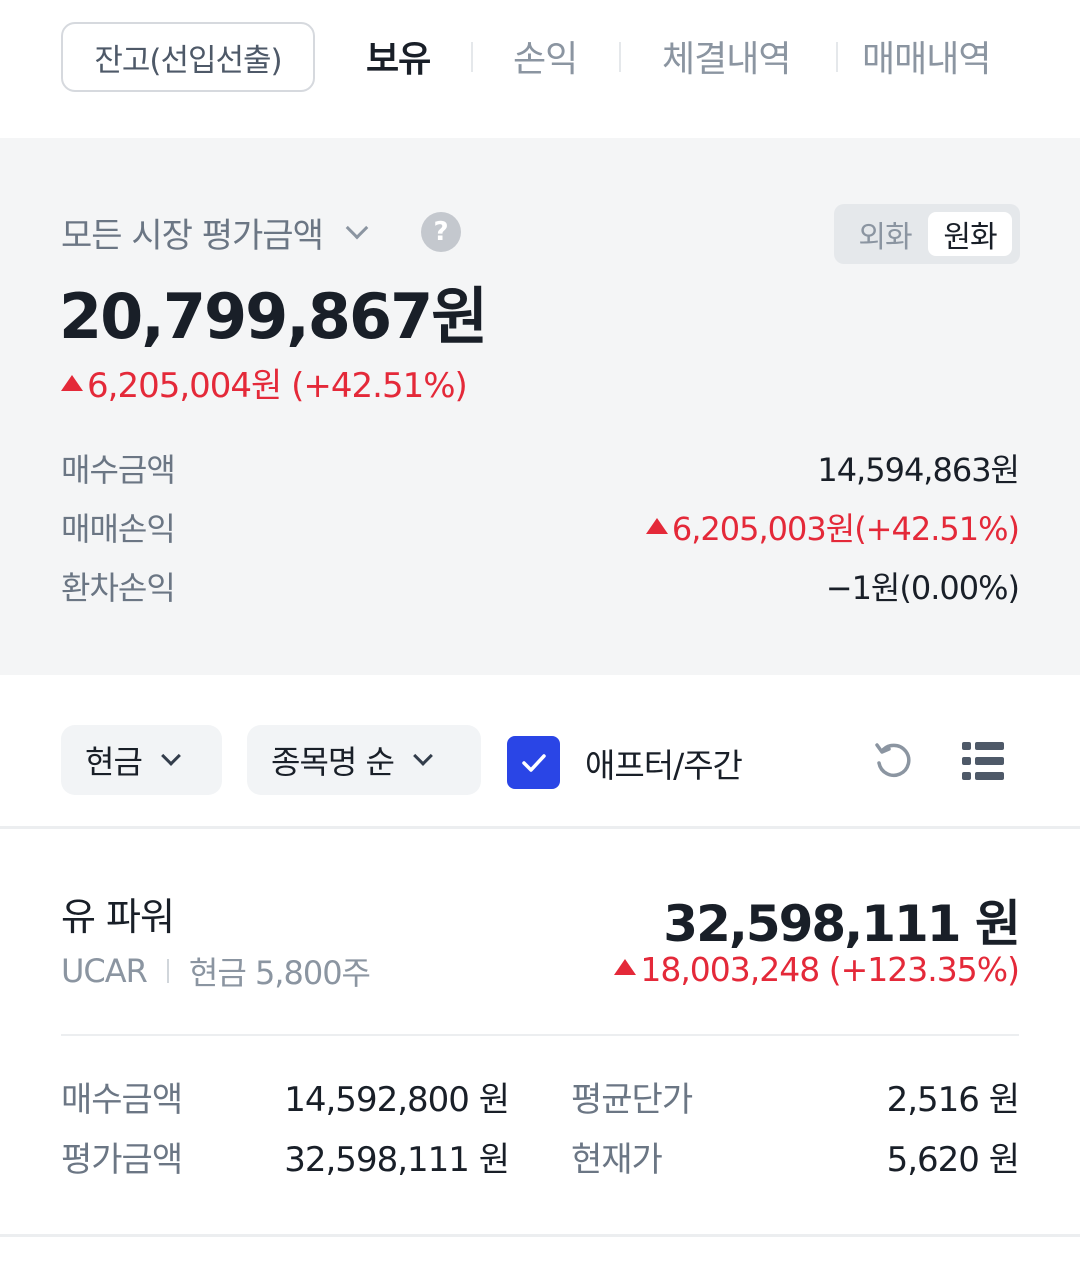 This screenshot has width=1080, height=1271. Describe the element at coordinates (122, 1100) in the screenshot. I see `detail-buy-label: 매수금액` at that location.